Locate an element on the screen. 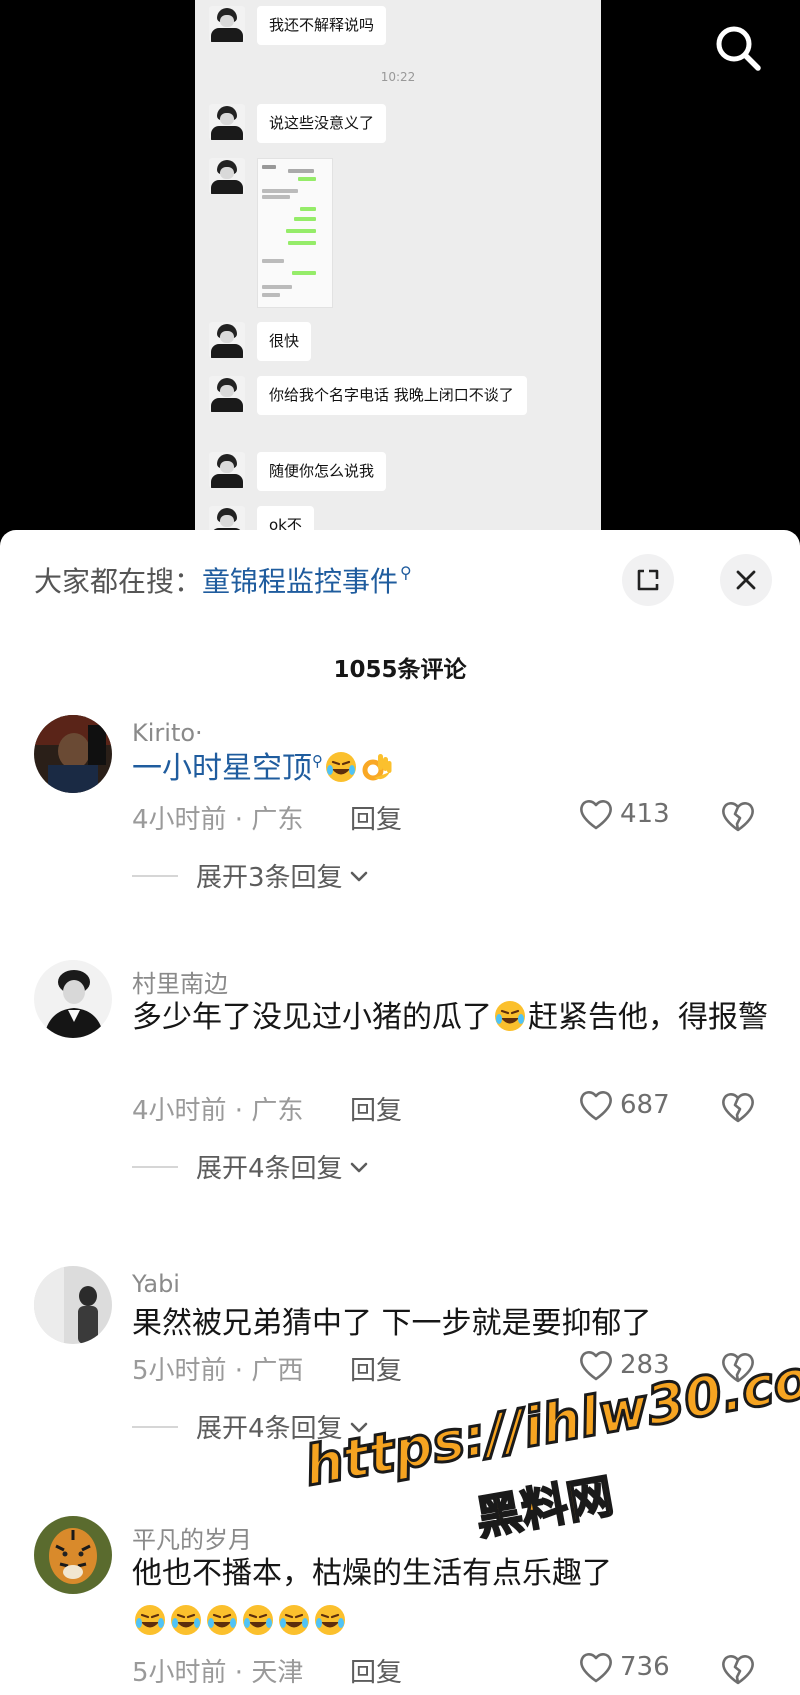 The image size is (800, 1695). expand-icon is located at coordinates (648, 580).